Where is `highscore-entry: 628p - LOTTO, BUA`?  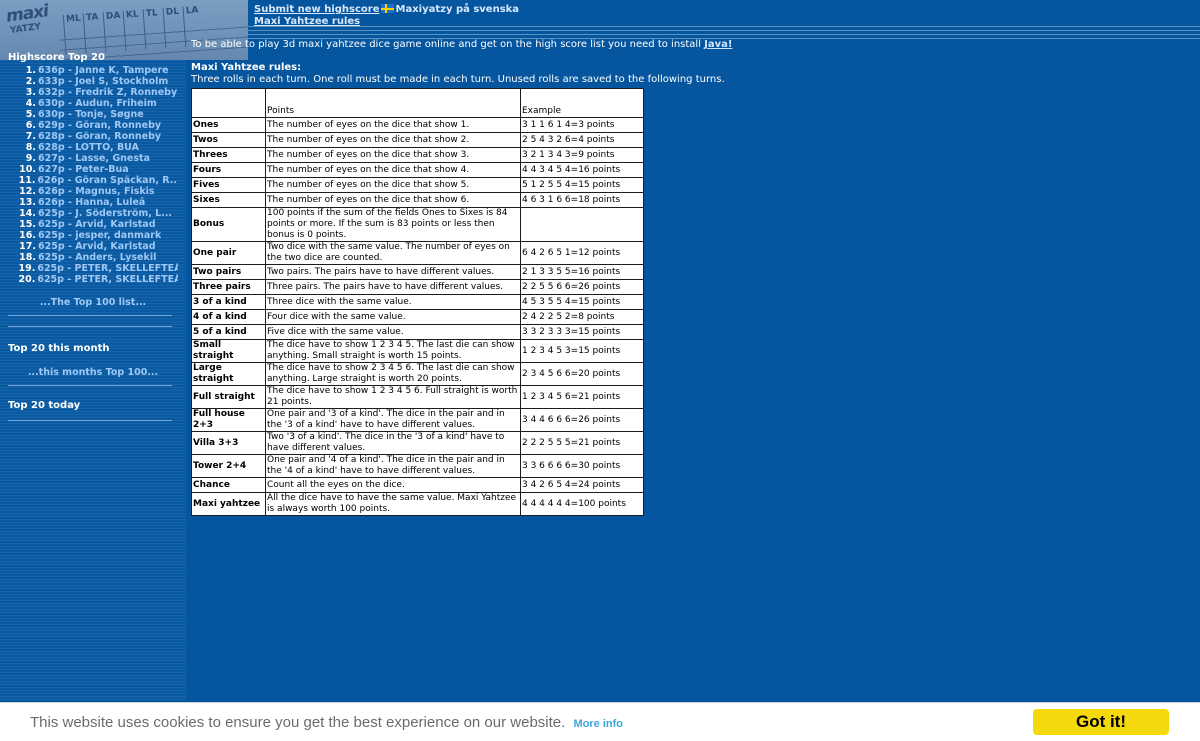
highscore-entry: 628p - LOTTO, BUA is located at coordinates (88, 147).